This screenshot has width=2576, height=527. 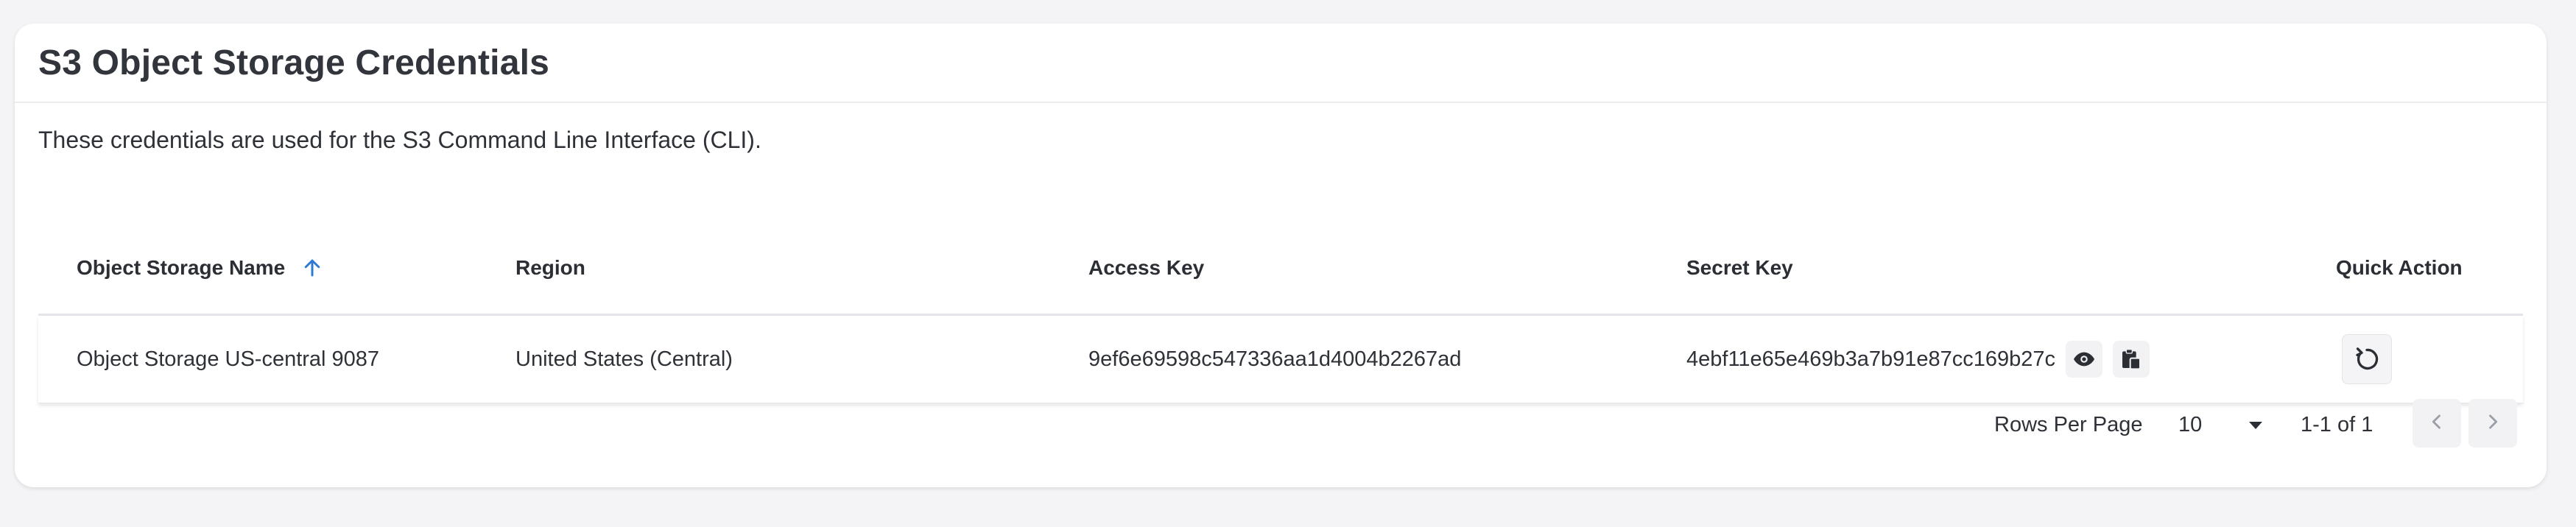 I want to click on column-header-object-storage-name: Object Storage Name, so click(x=200, y=268).